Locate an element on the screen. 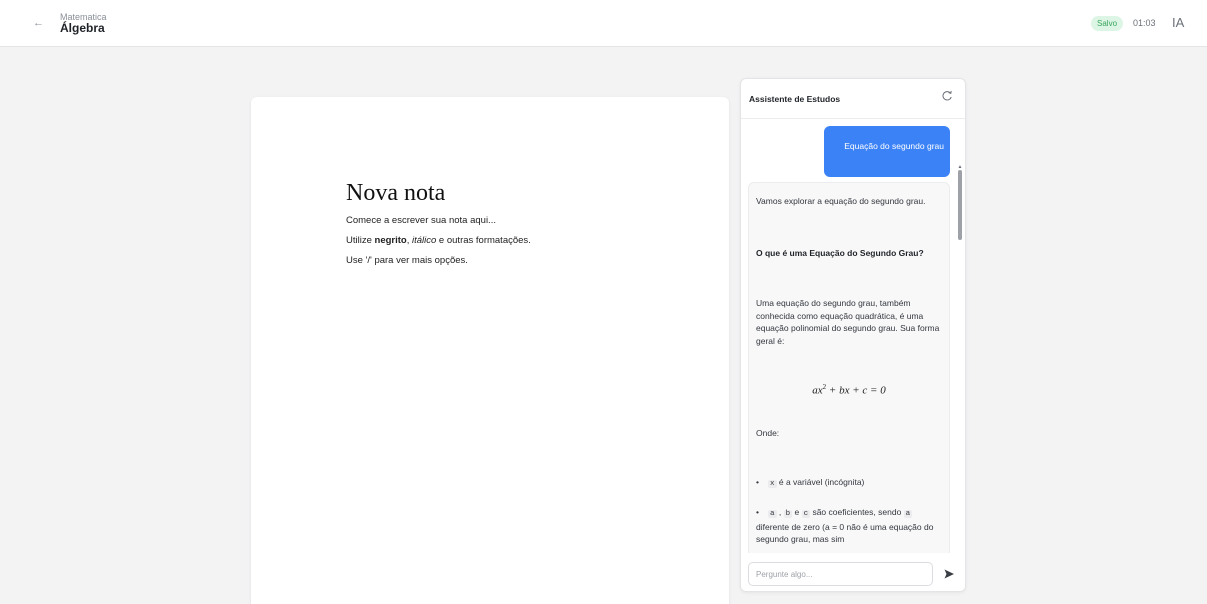 Image resolution: width=1207 pixels, height=604 pixels. message-paragraph: Onde: is located at coordinates (768, 433).